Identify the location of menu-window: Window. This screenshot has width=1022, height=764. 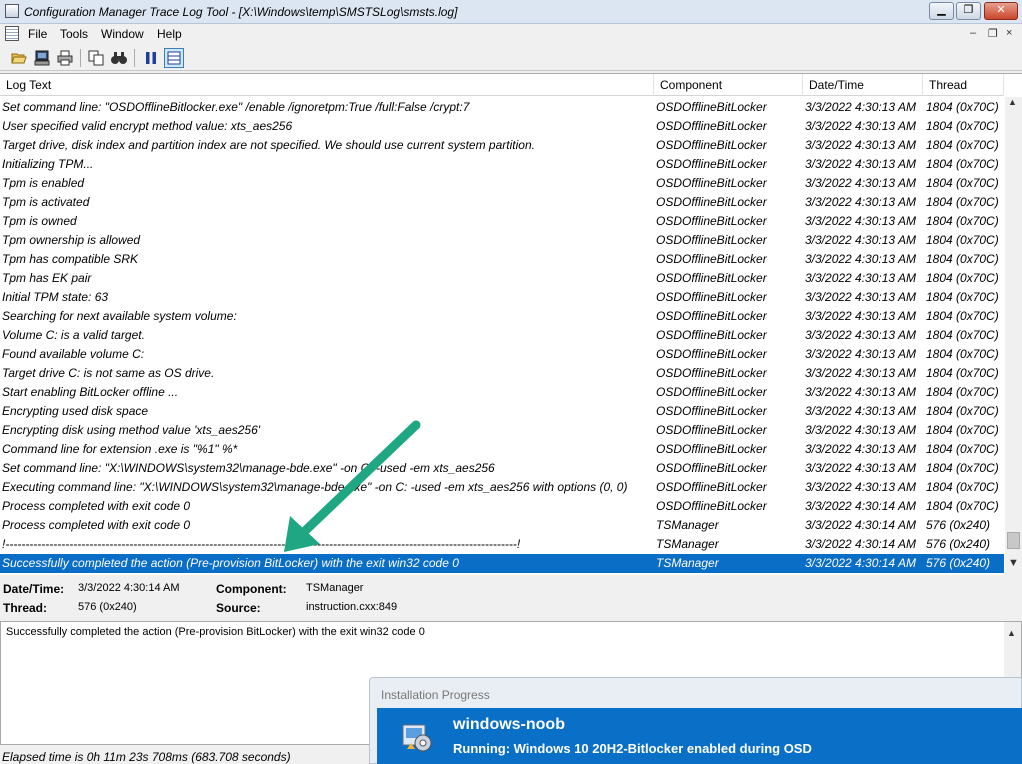
(122, 34).